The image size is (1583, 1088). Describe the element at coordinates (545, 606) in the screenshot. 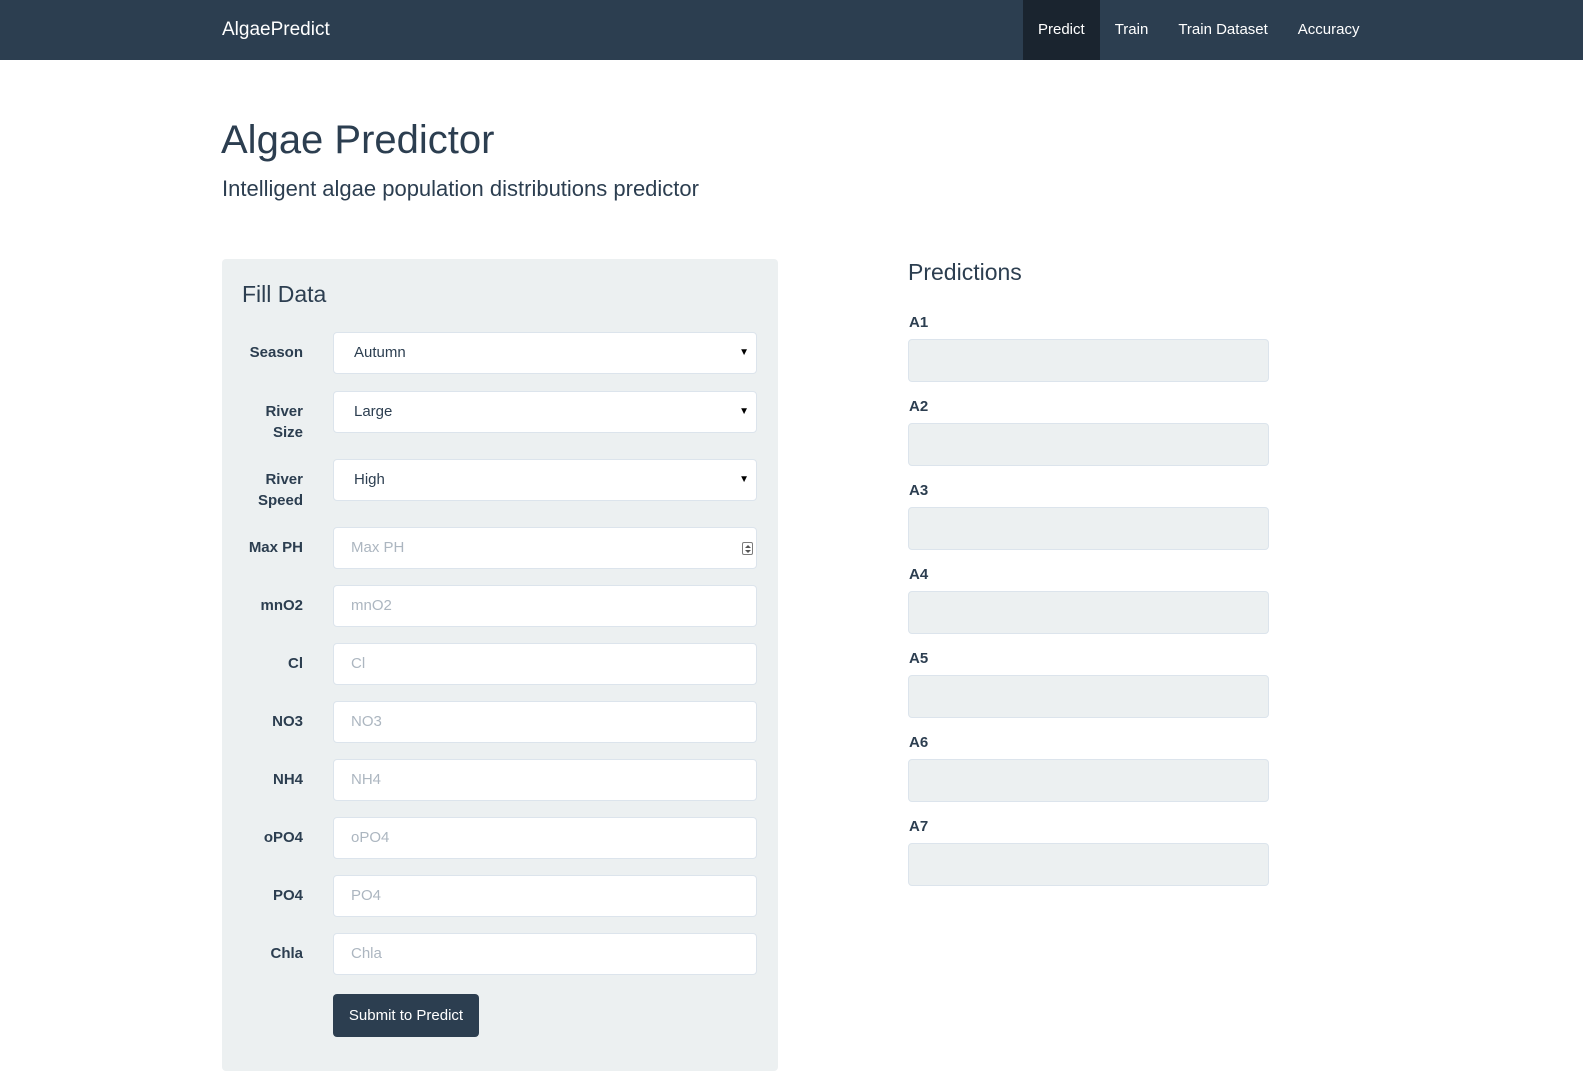

I see `mno2-input: mnO2` at that location.